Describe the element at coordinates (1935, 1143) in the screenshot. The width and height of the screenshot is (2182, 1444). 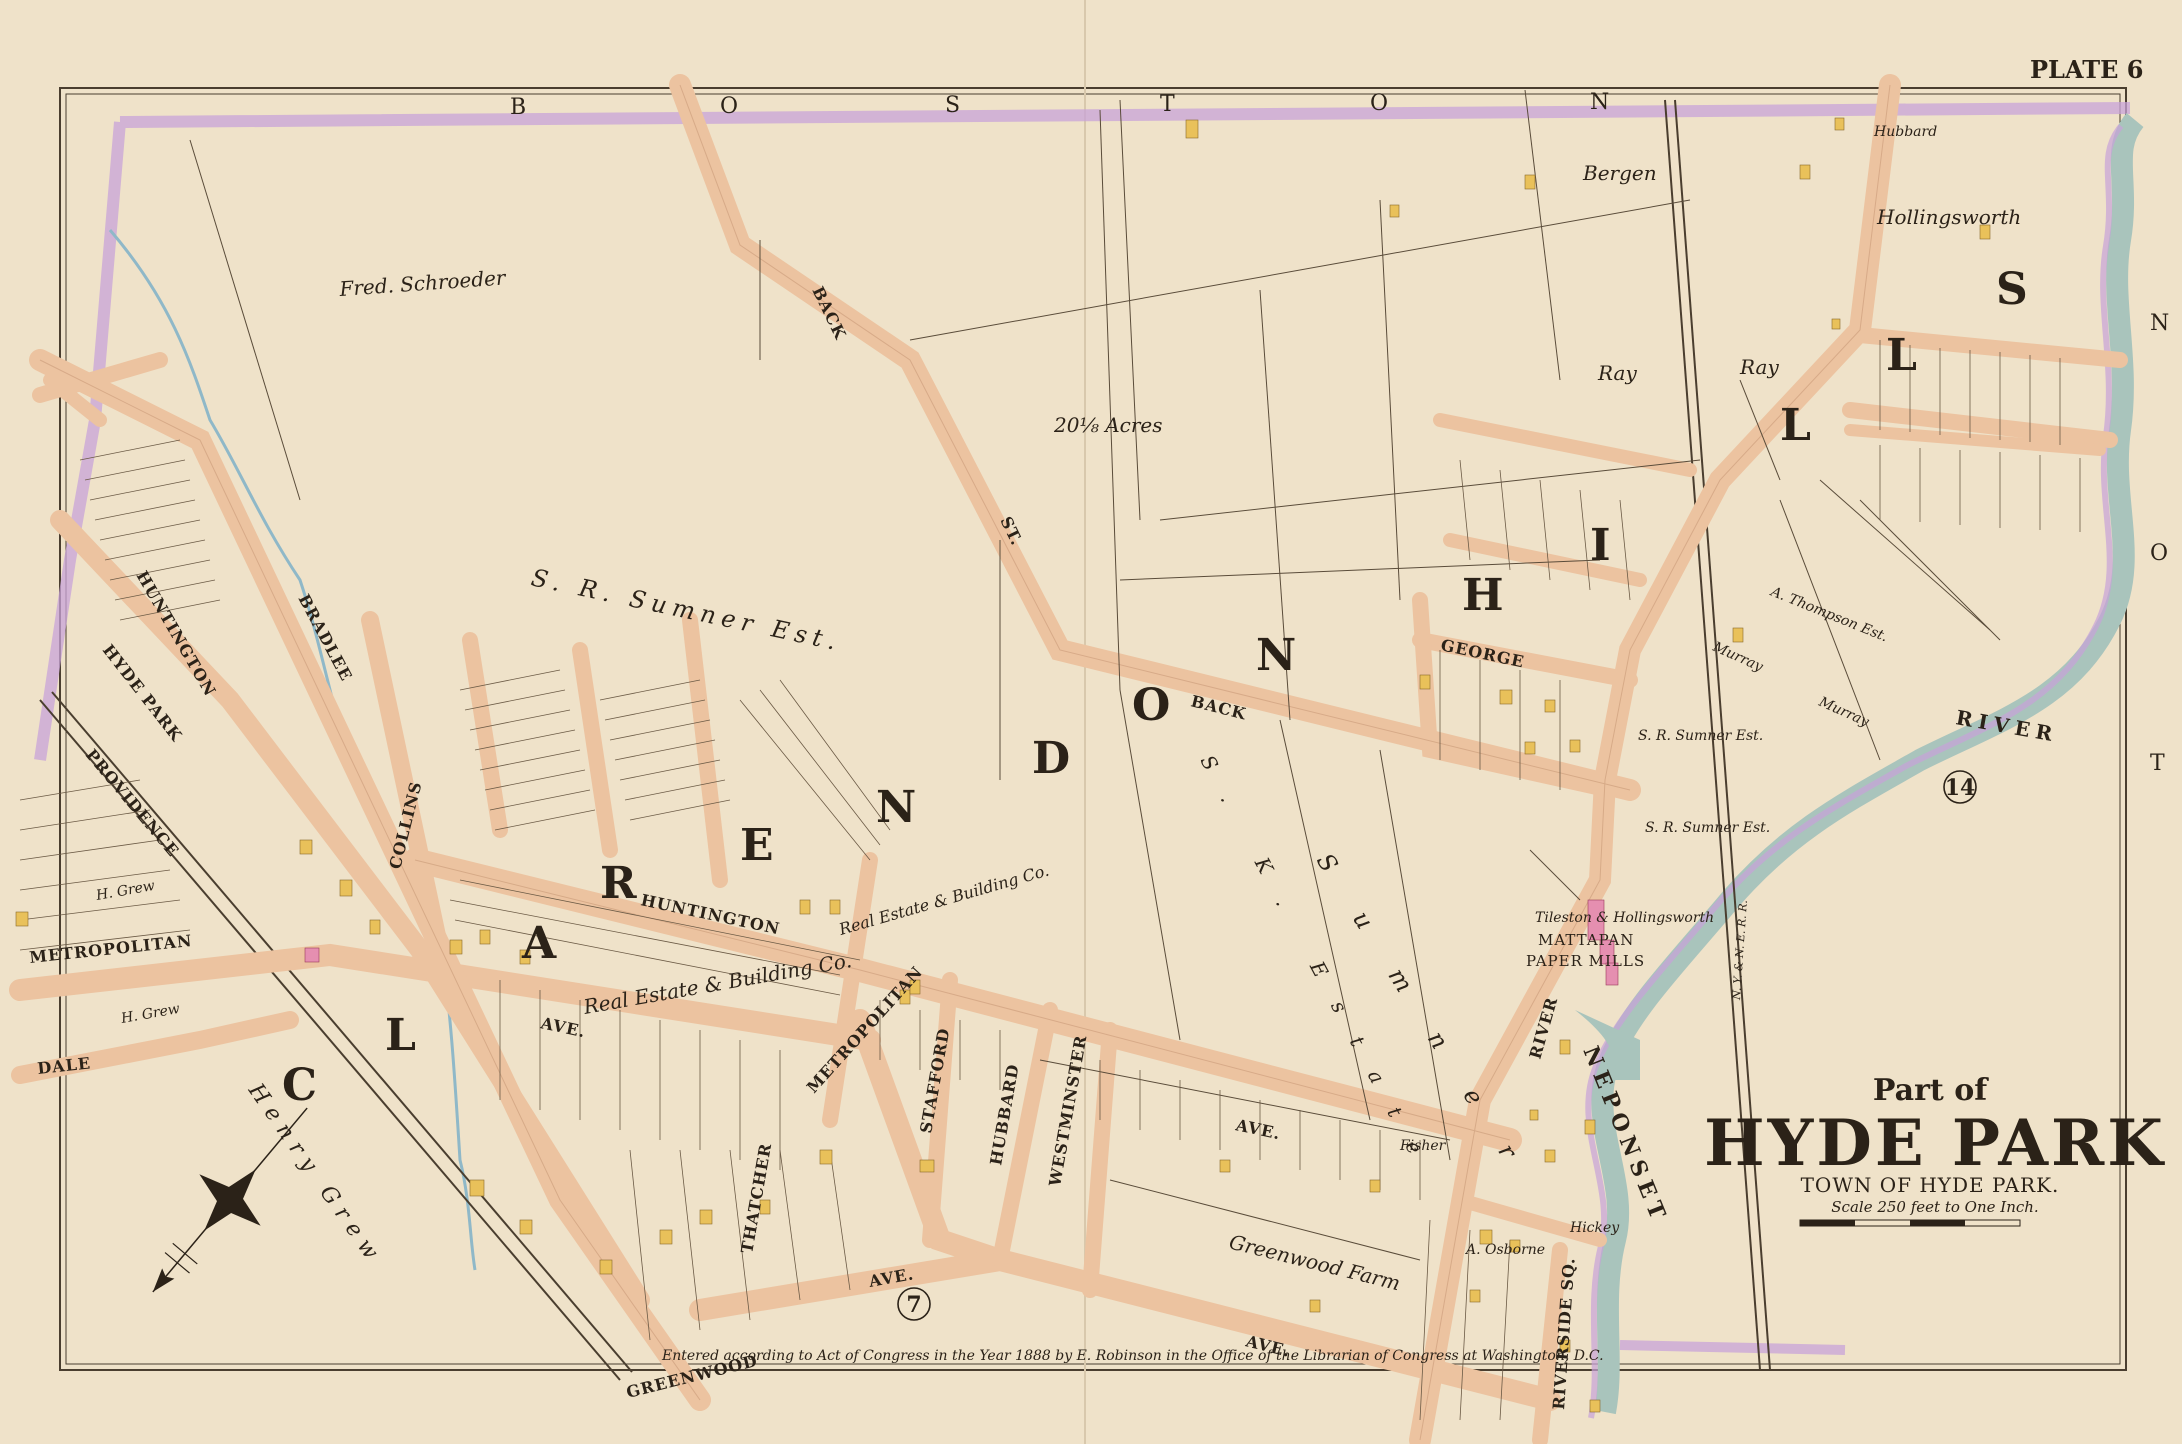
I see `title-hyde-park: HYDE PARK` at that location.